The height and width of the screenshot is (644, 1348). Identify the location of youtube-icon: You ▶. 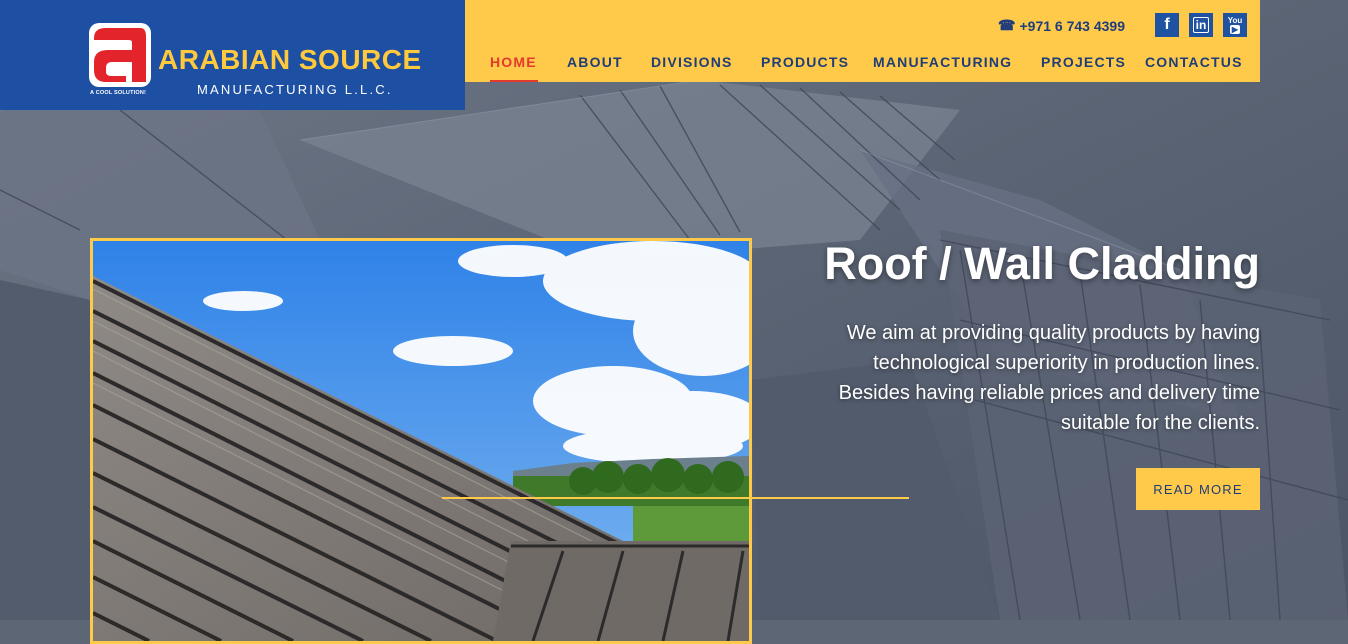
(1235, 25).